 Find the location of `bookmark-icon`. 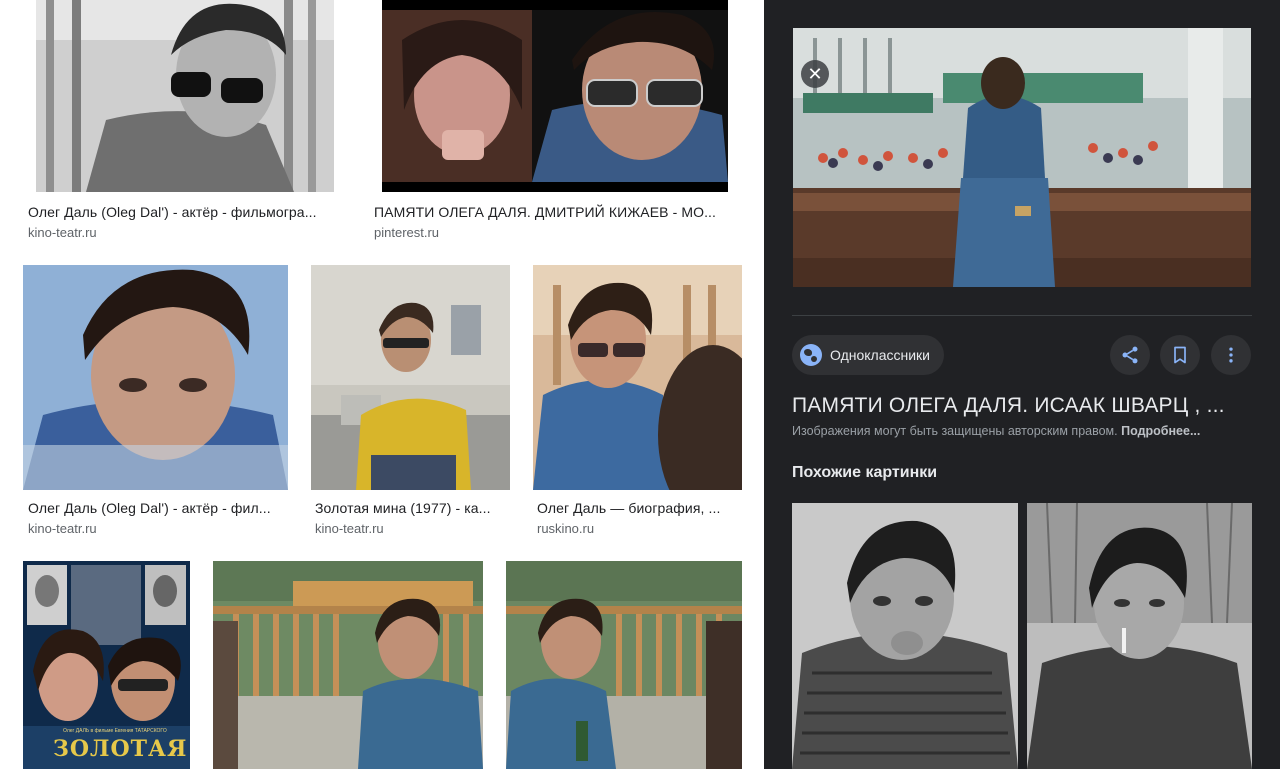

bookmark-icon is located at coordinates (1180, 355).